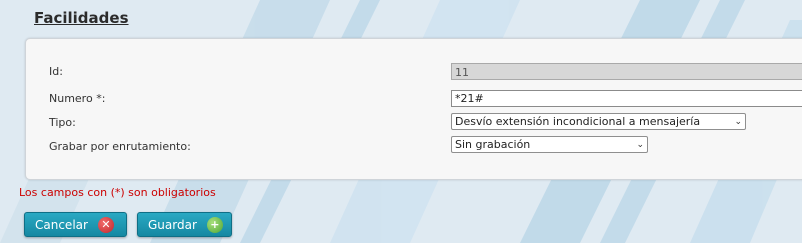 Image resolution: width=802 pixels, height=243 pixels. I want to click on cancel-button-label: Cancelar, so click(61, 224).